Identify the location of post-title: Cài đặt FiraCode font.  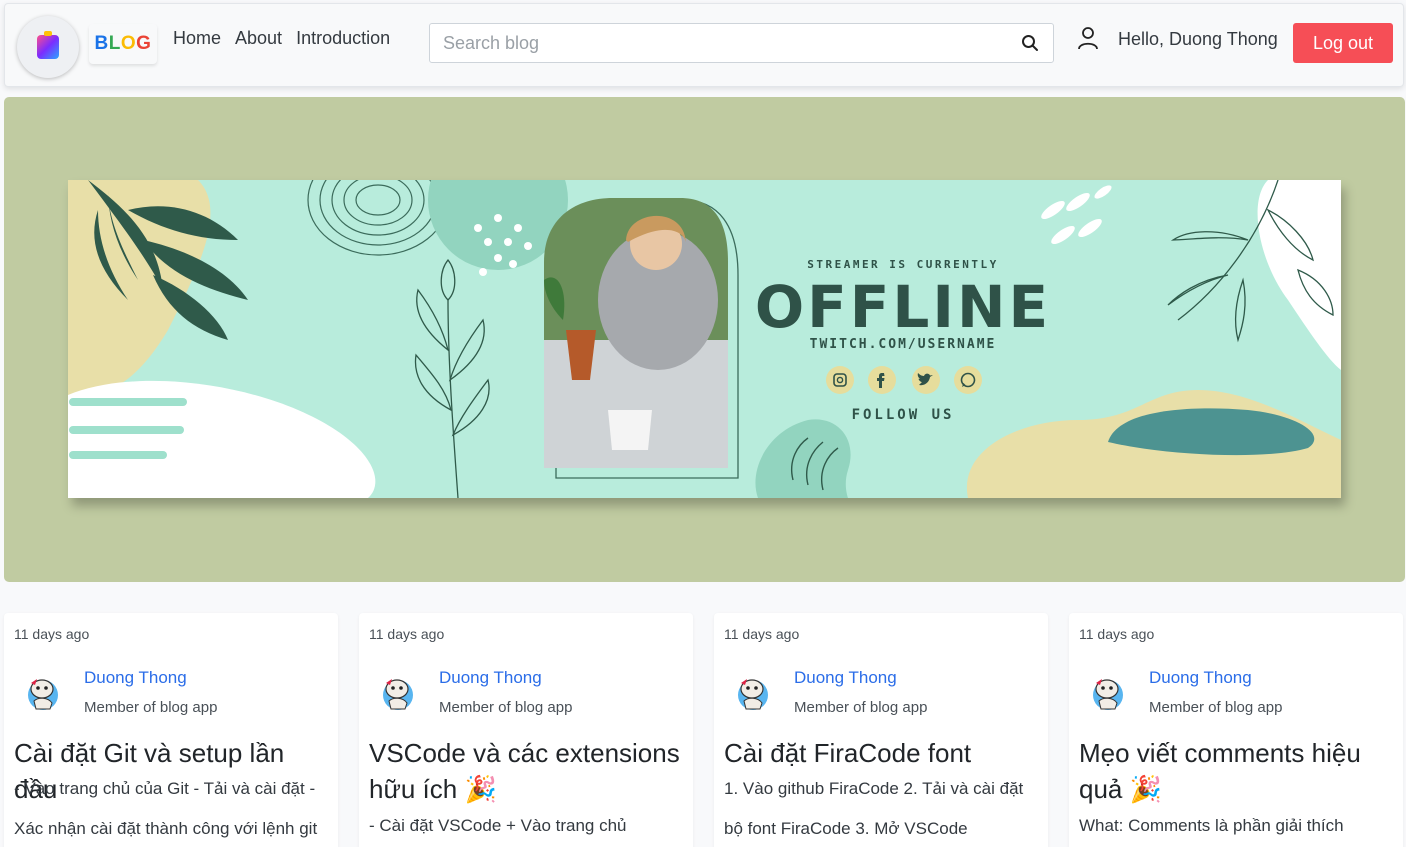
(884, 753).